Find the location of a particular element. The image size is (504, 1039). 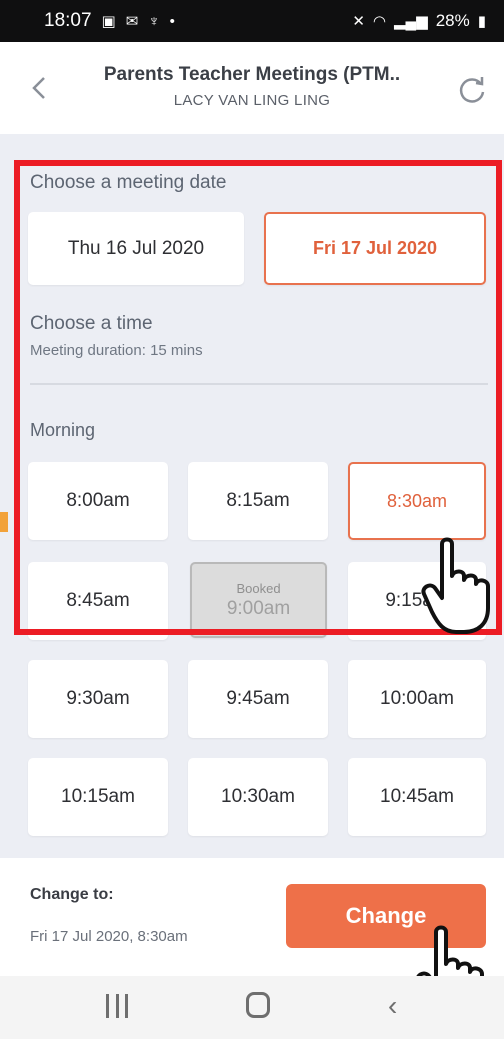

system-nav-bar: ‹ is located at coordinates (252, 1007).